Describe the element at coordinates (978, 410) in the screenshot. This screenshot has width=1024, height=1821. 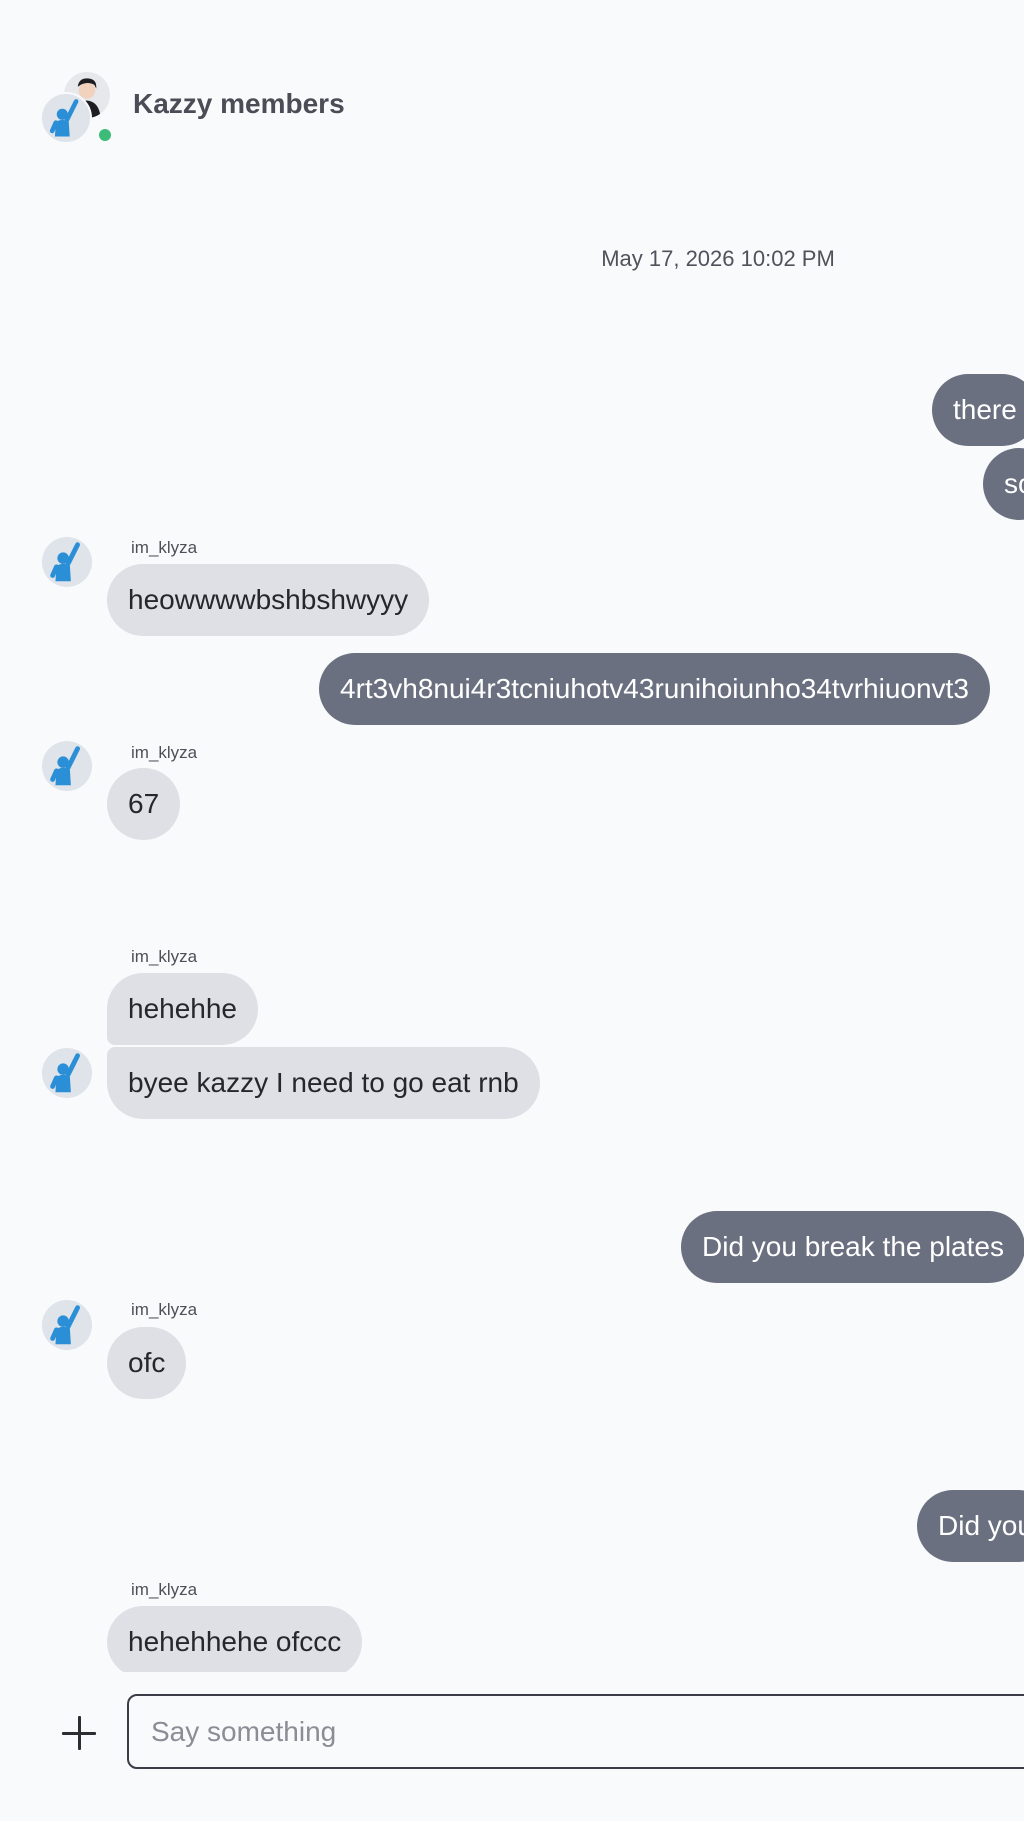
I see `outgoing-message: there` at that location.